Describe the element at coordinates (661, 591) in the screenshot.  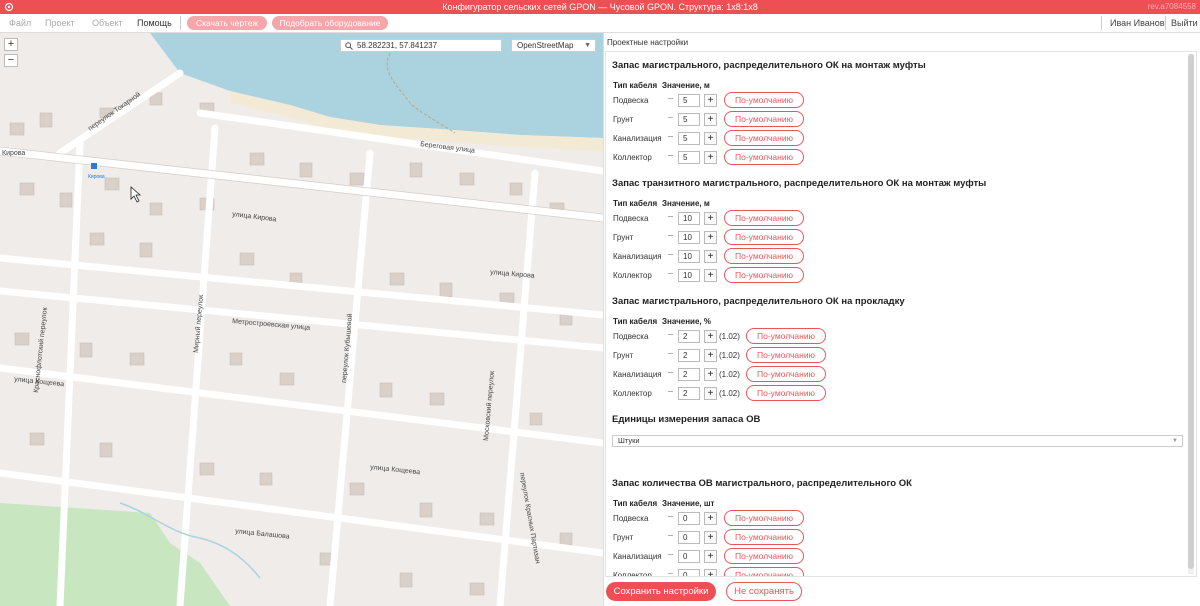
I see `save-settings-button: Сохранить настройки` at that location.